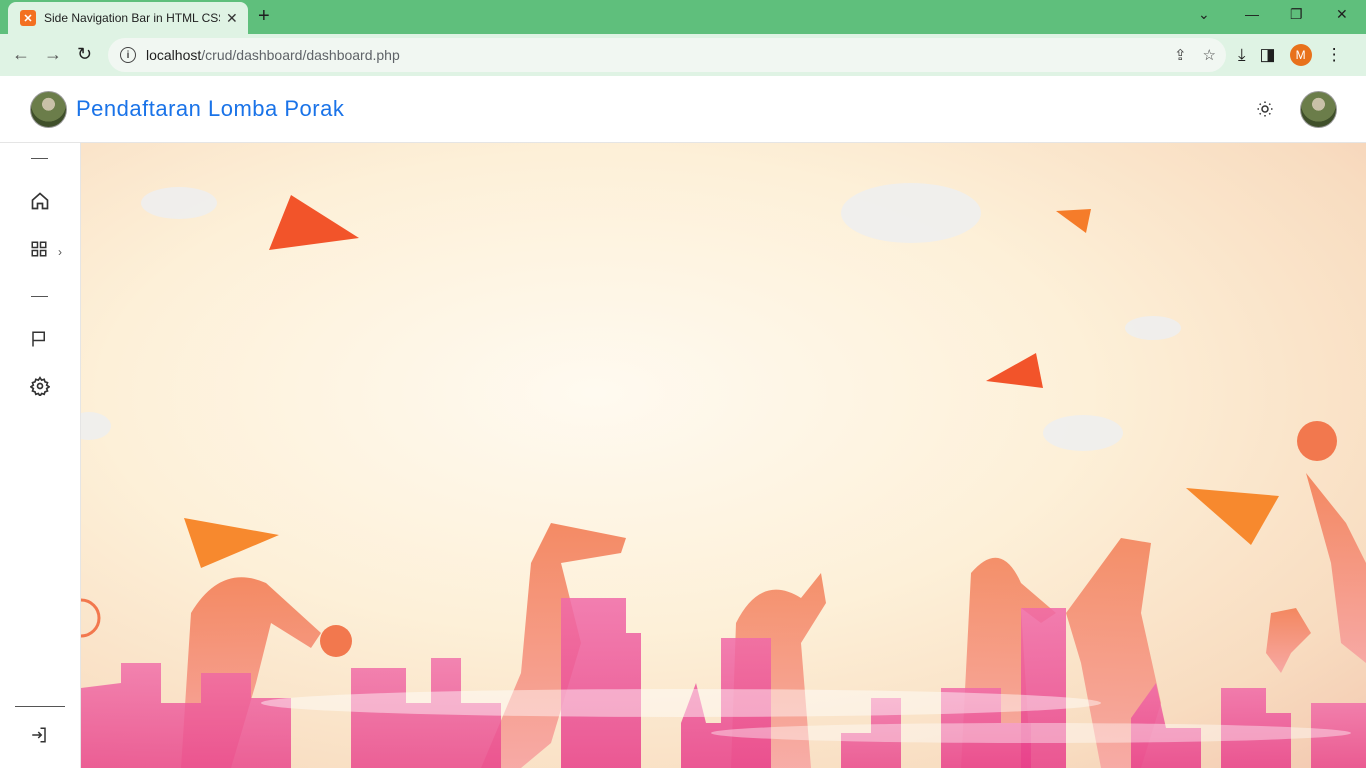 The width and height of the screenshot is (1366, 768). What do you see at coordinates (39, 251) in the screenshot?
I see `grid-icon` at bounding box center [39, 251].